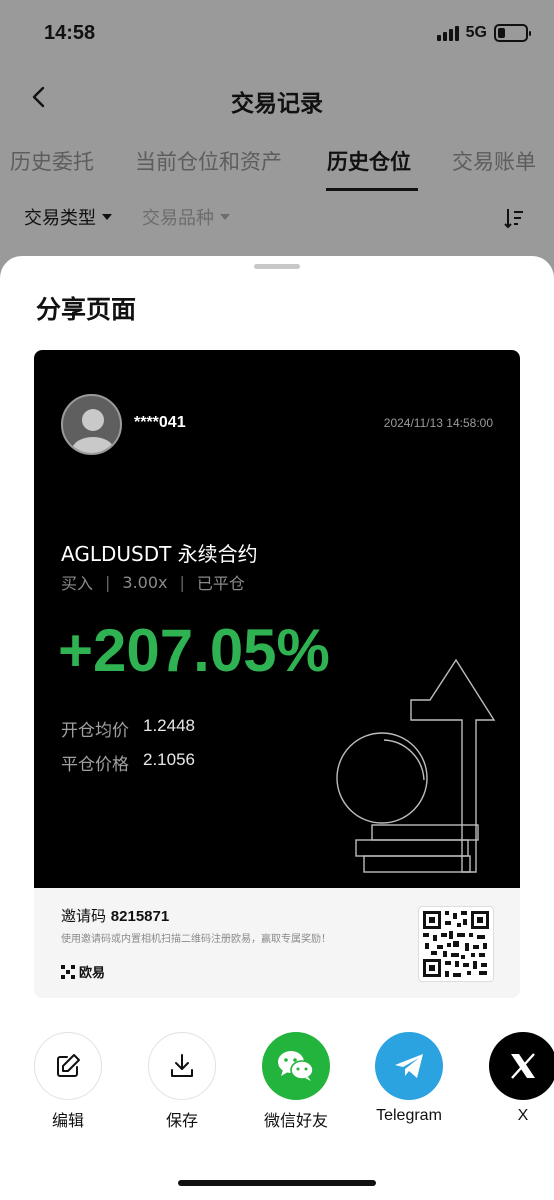 The width and height of the screenshot is (554, 1200). What do you see at coordinates (140, 916) in the screenshot?
I see `invite-code: 8215871` at bounding box center [140, 916].